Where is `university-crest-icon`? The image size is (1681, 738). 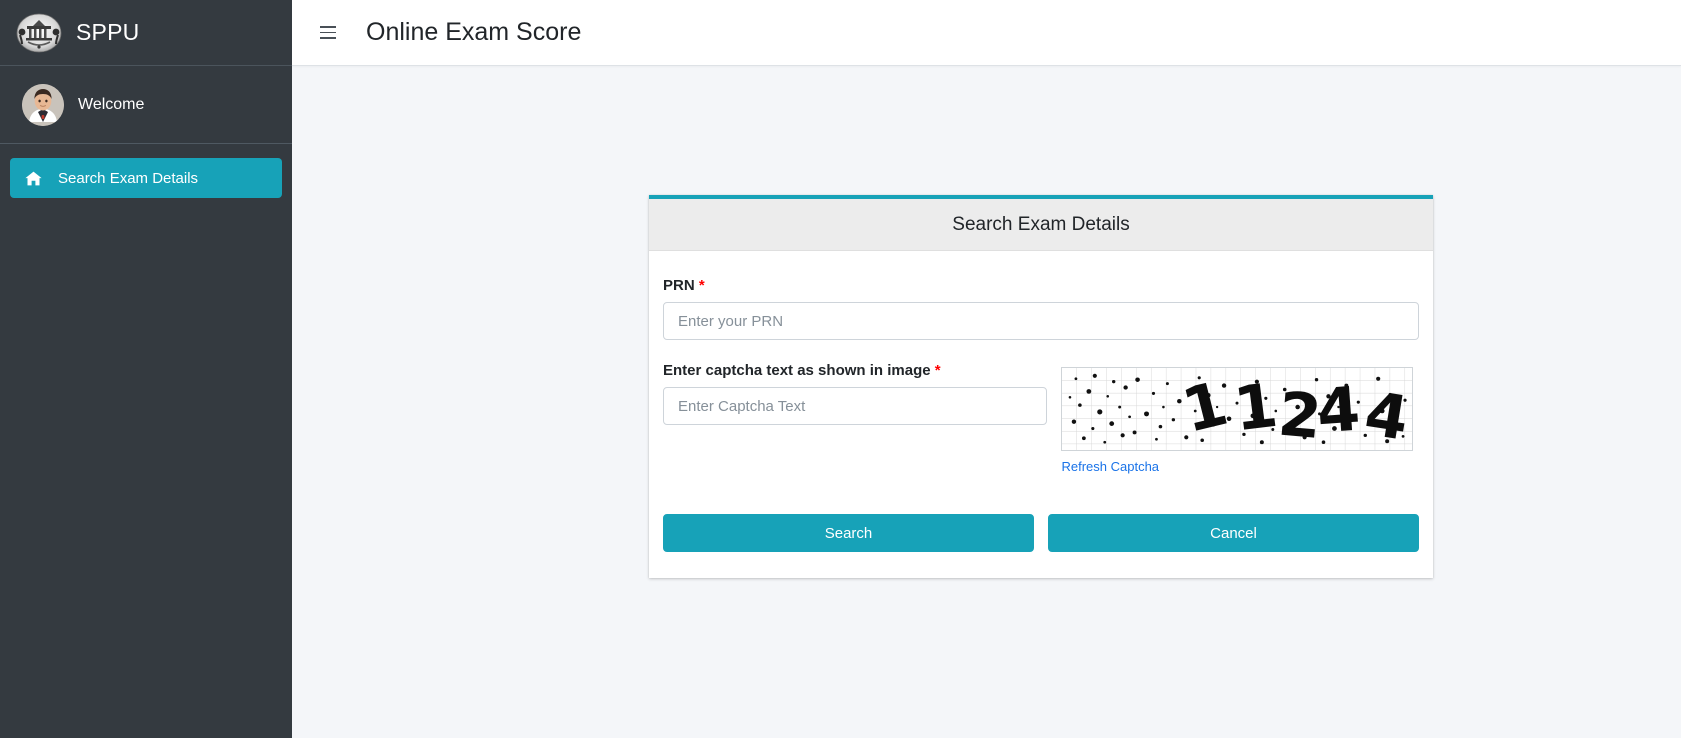 university-crest-icon is located at coordinates (39, 33).